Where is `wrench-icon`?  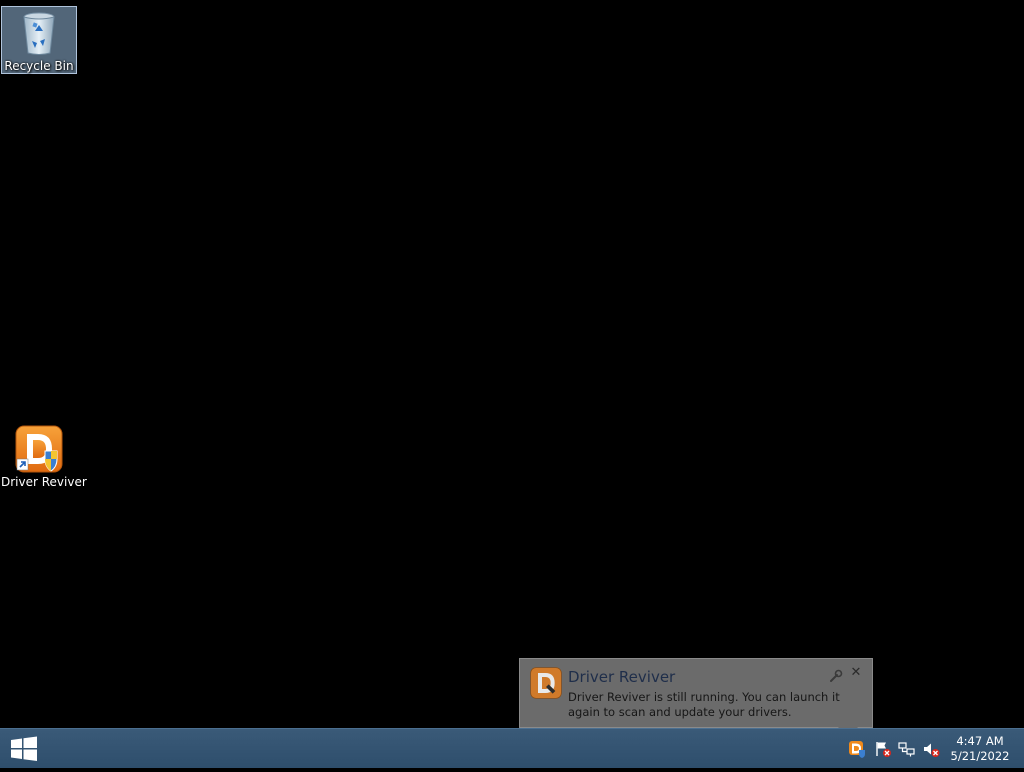 wrench-icon is located at coordinates (836, 675).